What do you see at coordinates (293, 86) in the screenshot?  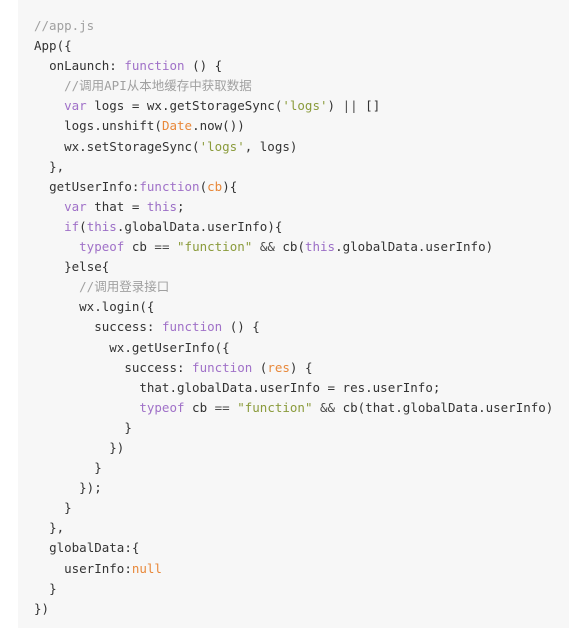 I see `code-line: //调用API从本地缓存中获取数据` at bounding box center [293, 86].